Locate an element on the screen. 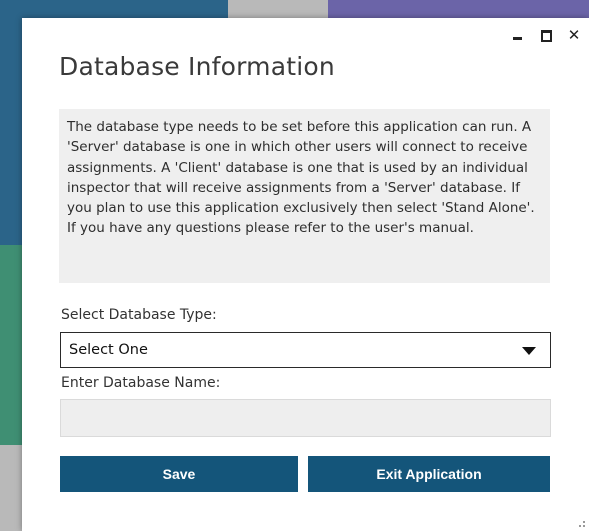 Image resolution: width=589 pixels, height=531 pixels. background-tile-green is located at coordinates (11, 345).